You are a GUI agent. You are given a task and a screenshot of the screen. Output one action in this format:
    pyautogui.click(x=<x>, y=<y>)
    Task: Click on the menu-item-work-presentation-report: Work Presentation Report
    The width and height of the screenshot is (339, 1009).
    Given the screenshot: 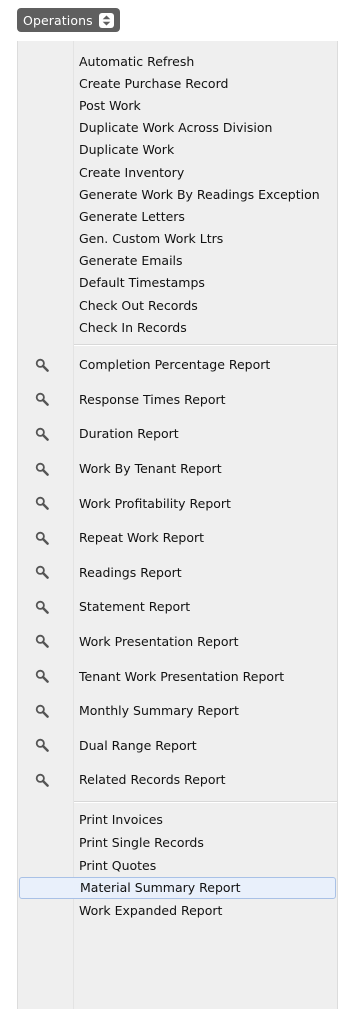 What is the action you would take?
    pyautogui.click(x=177, y=641)
    